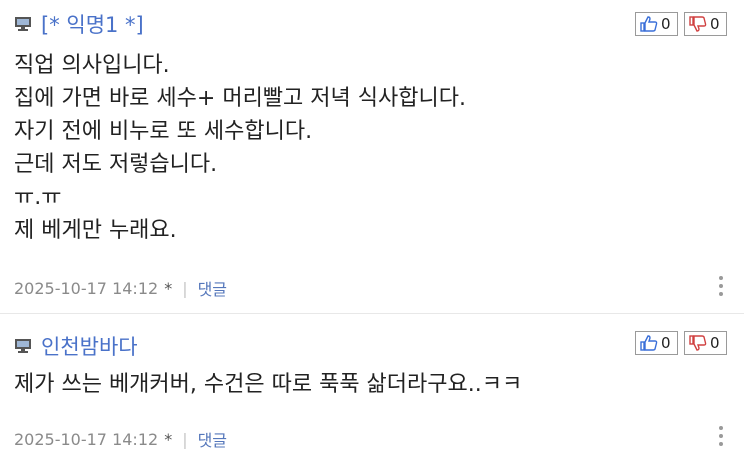 The height and width of the screenshot is (462, 744). What do you see at coordinates (89, 346) in the screenshot?
I see `author-name: 인천밤바다` at bounding box center [89, 346].